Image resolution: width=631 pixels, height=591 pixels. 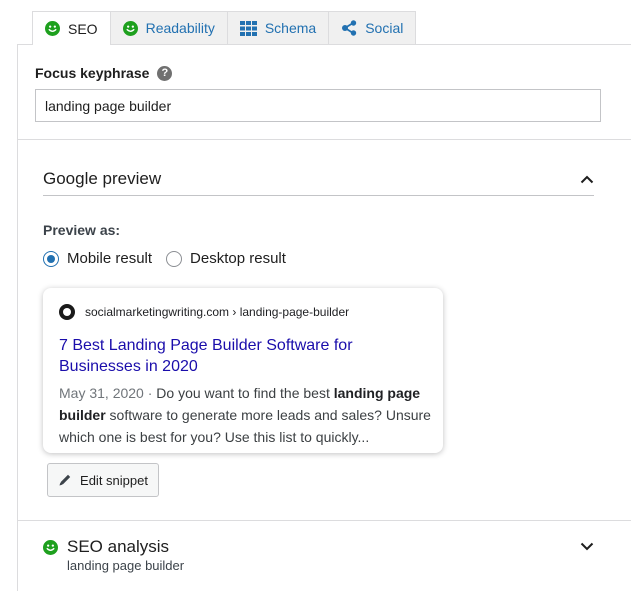 I want to click on grid-icon, so click(x=248, y=28).